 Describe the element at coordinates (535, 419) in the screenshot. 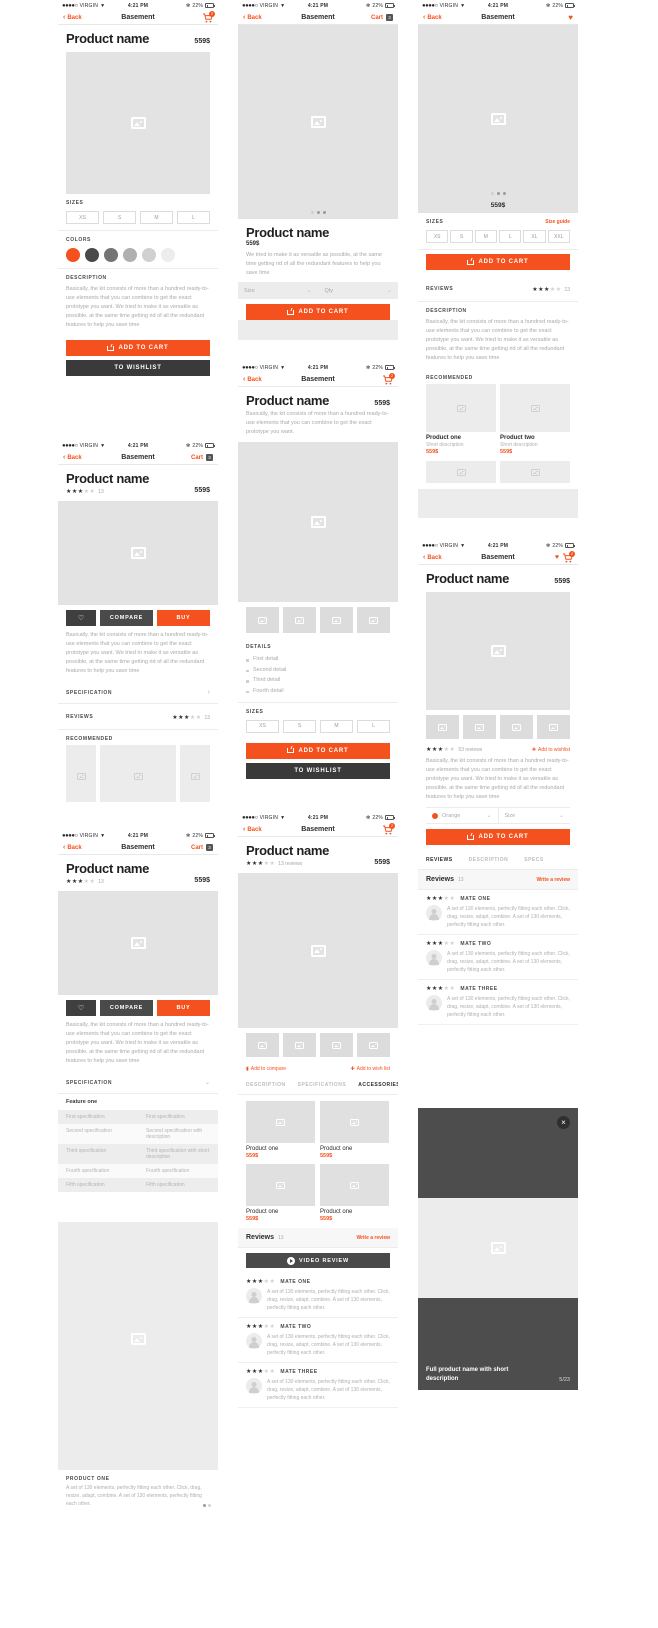

I see `recommended-card: Product two Short description 559$` at that location.